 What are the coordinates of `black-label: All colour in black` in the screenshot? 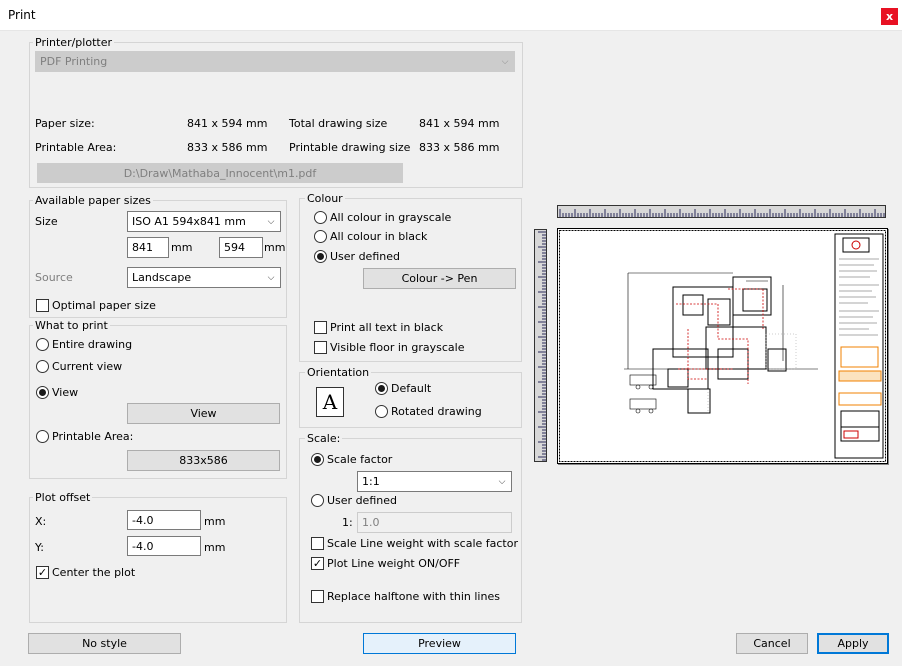 It's located at (379, 236).